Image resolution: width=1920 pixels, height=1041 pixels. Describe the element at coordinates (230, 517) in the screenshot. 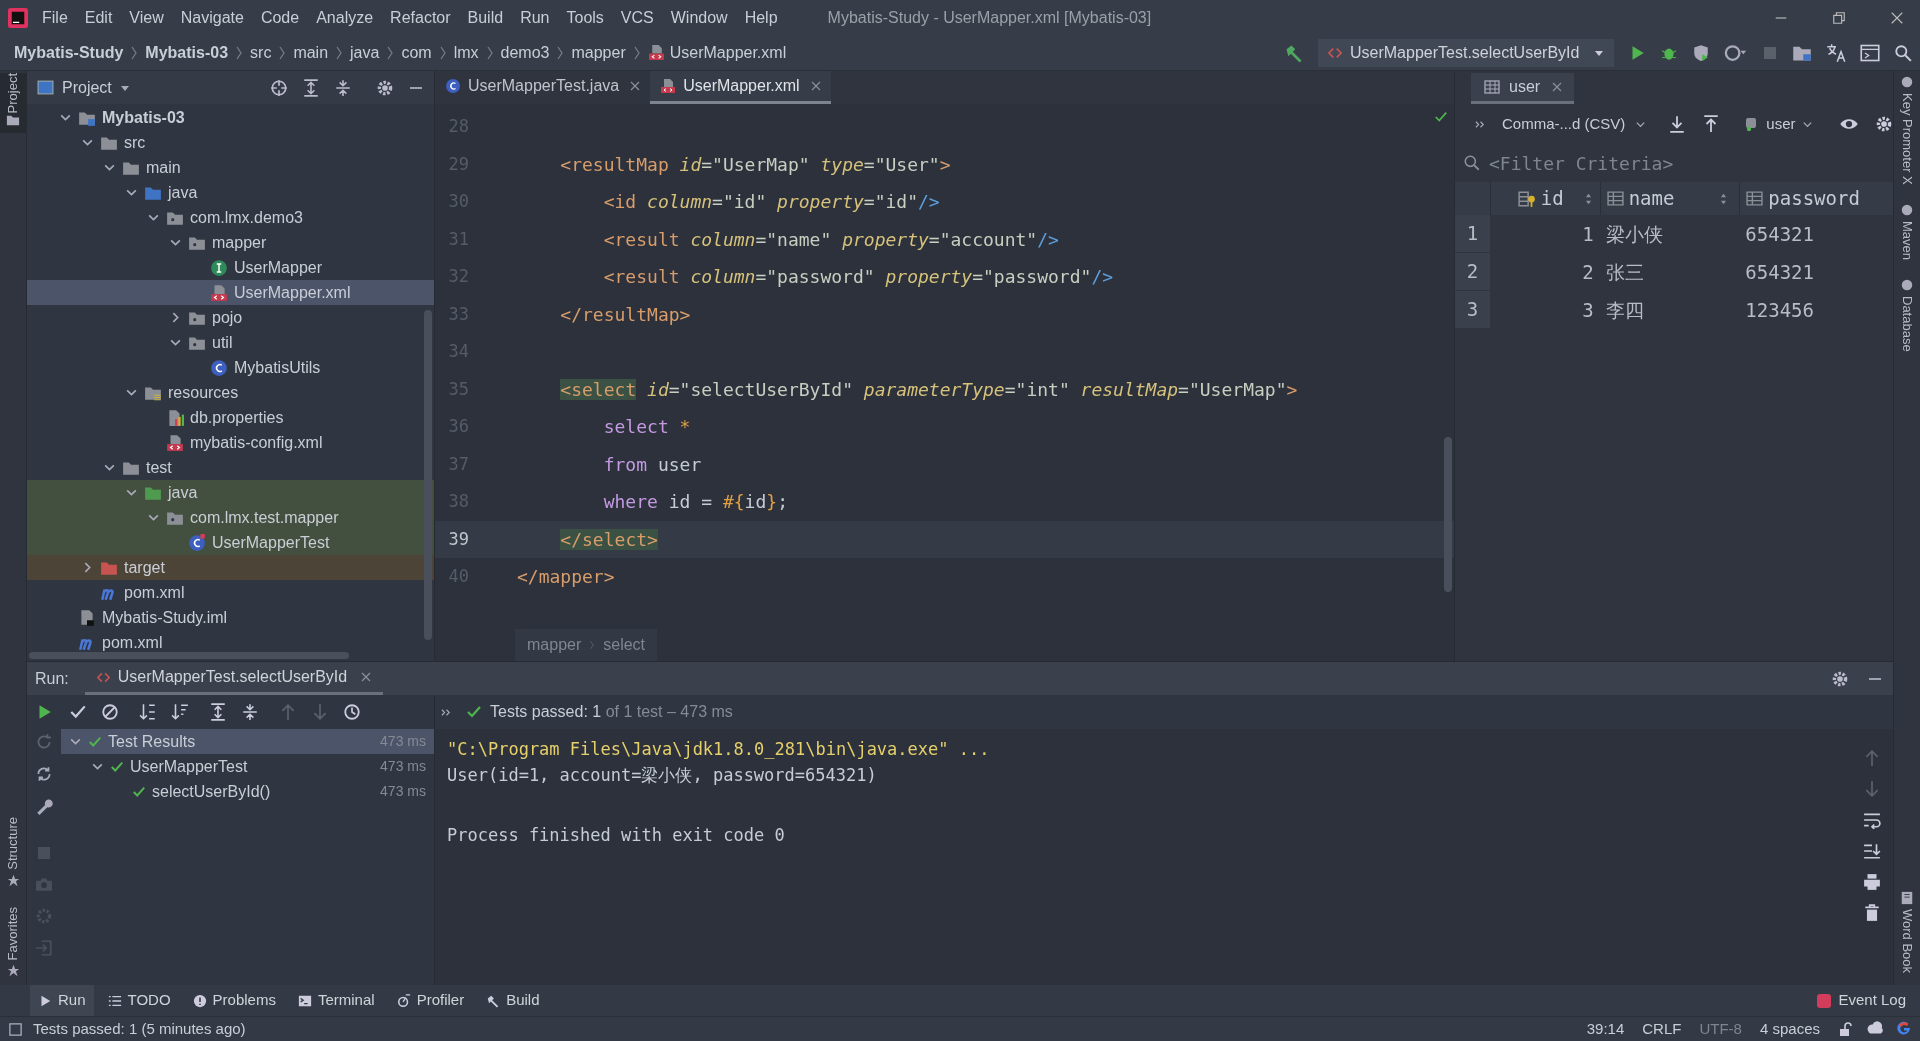

I see `tree-item: com.lmx.test.mapper` at that location.